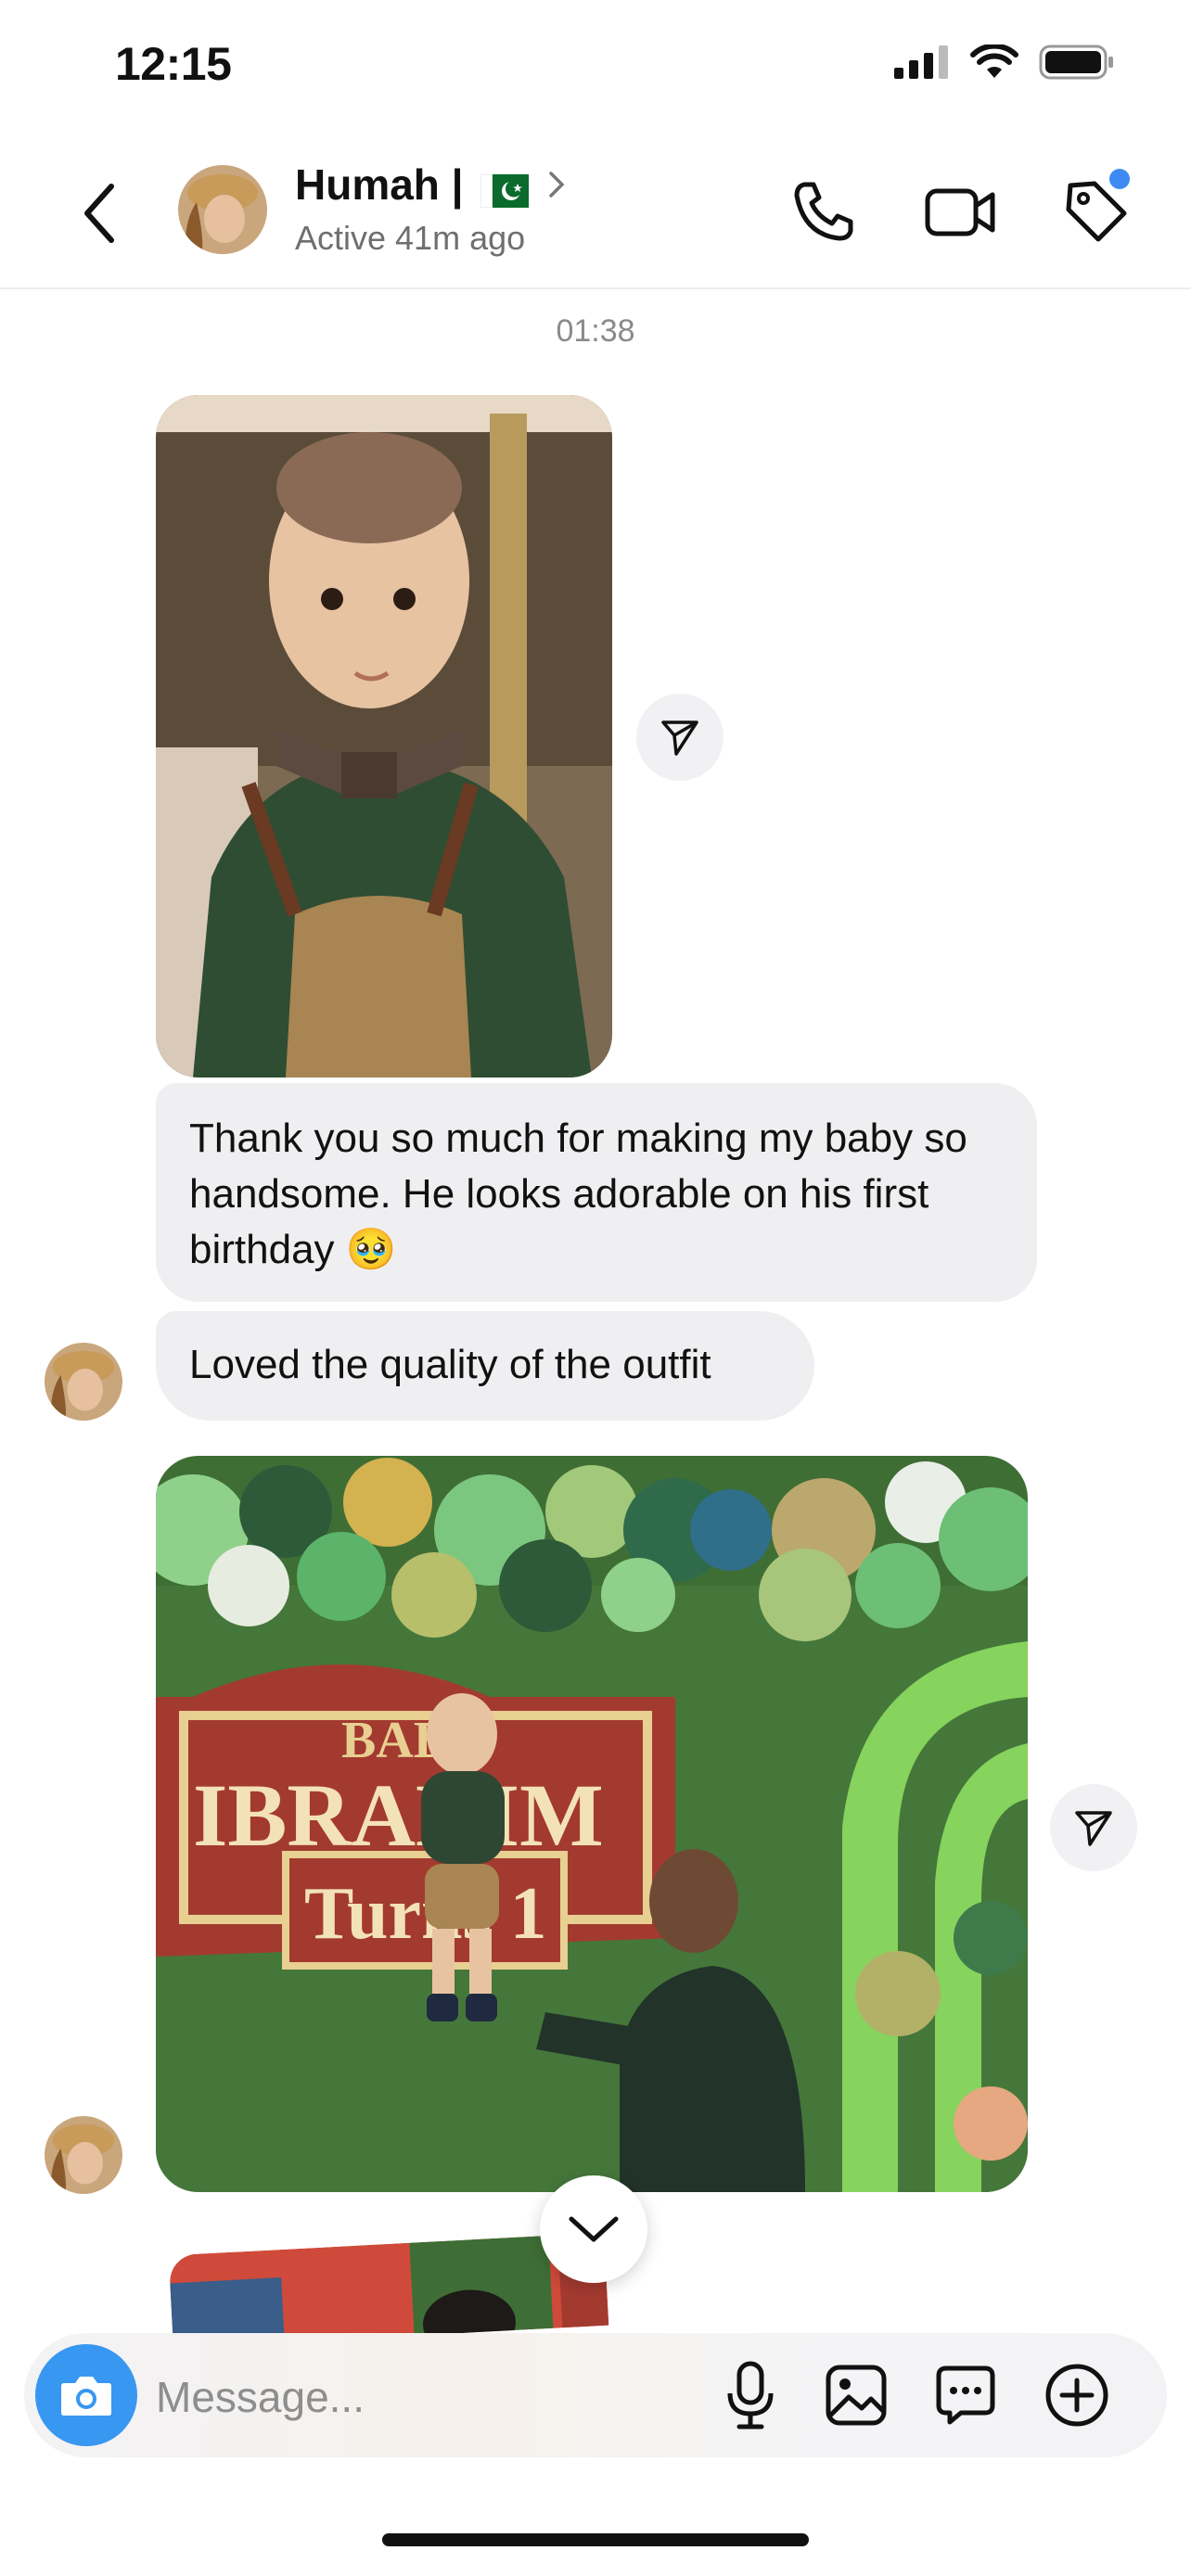 The width and height of the screenshot is (1191, 2576). I want to click on chat-header: Humah | Active 41m ago, so click(595, 214).